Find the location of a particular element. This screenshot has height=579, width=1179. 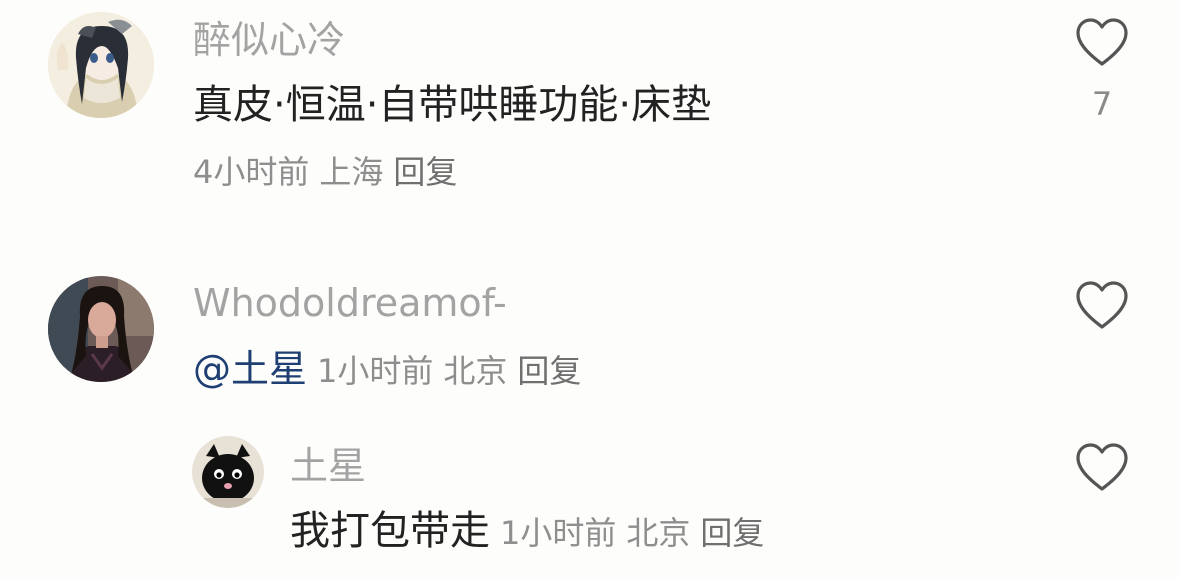

comment-time: 4小时前 is located at coordinates (251, 172).